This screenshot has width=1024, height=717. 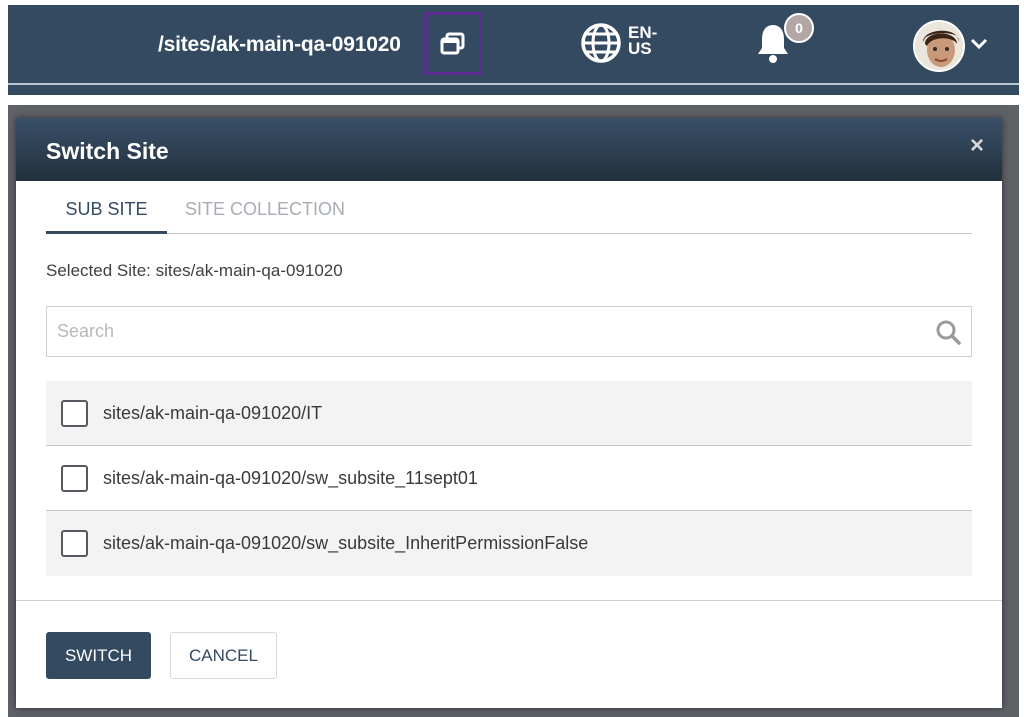 I want to click on selected-site-label: Selected Site: sites/ak-main-qa-091020, so click(x=194, y=270).